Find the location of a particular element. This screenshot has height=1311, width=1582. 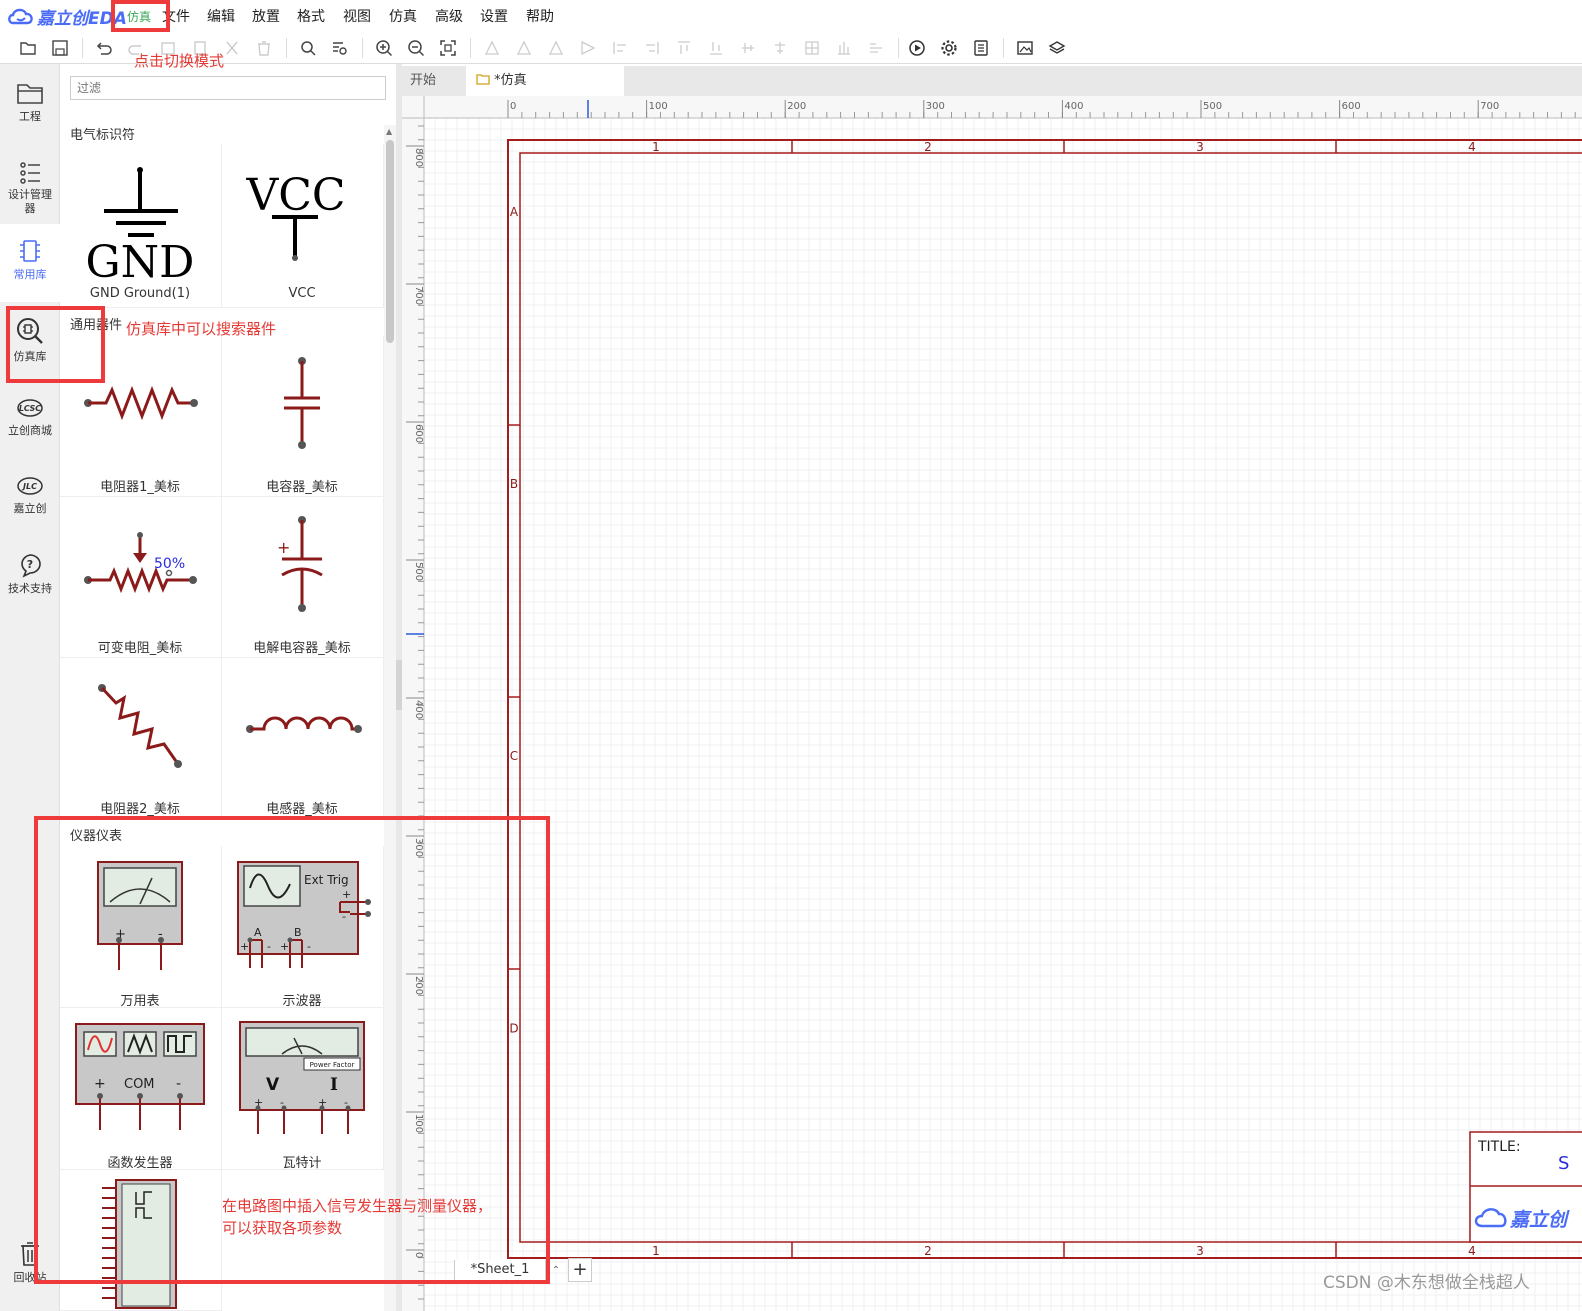

tab-start: 开始 is located at coordinates (434, 81).